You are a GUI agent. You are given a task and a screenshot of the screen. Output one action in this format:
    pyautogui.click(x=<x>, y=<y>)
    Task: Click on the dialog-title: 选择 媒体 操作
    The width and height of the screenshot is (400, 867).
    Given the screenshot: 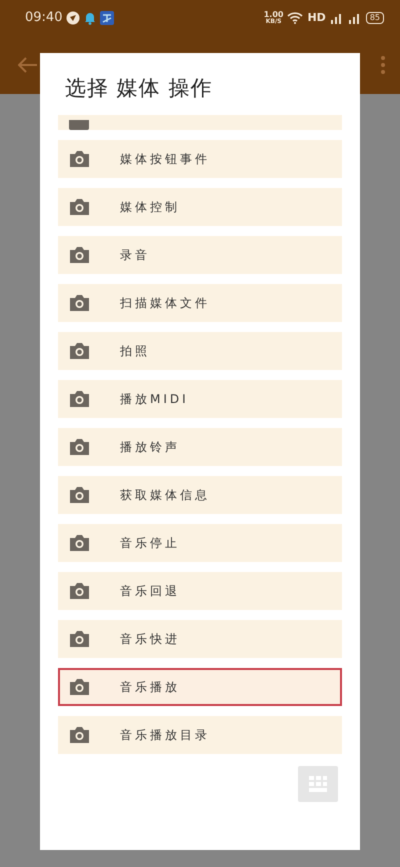 What is the action you would take?
    pyautogui.click(x=139, y=88)
    